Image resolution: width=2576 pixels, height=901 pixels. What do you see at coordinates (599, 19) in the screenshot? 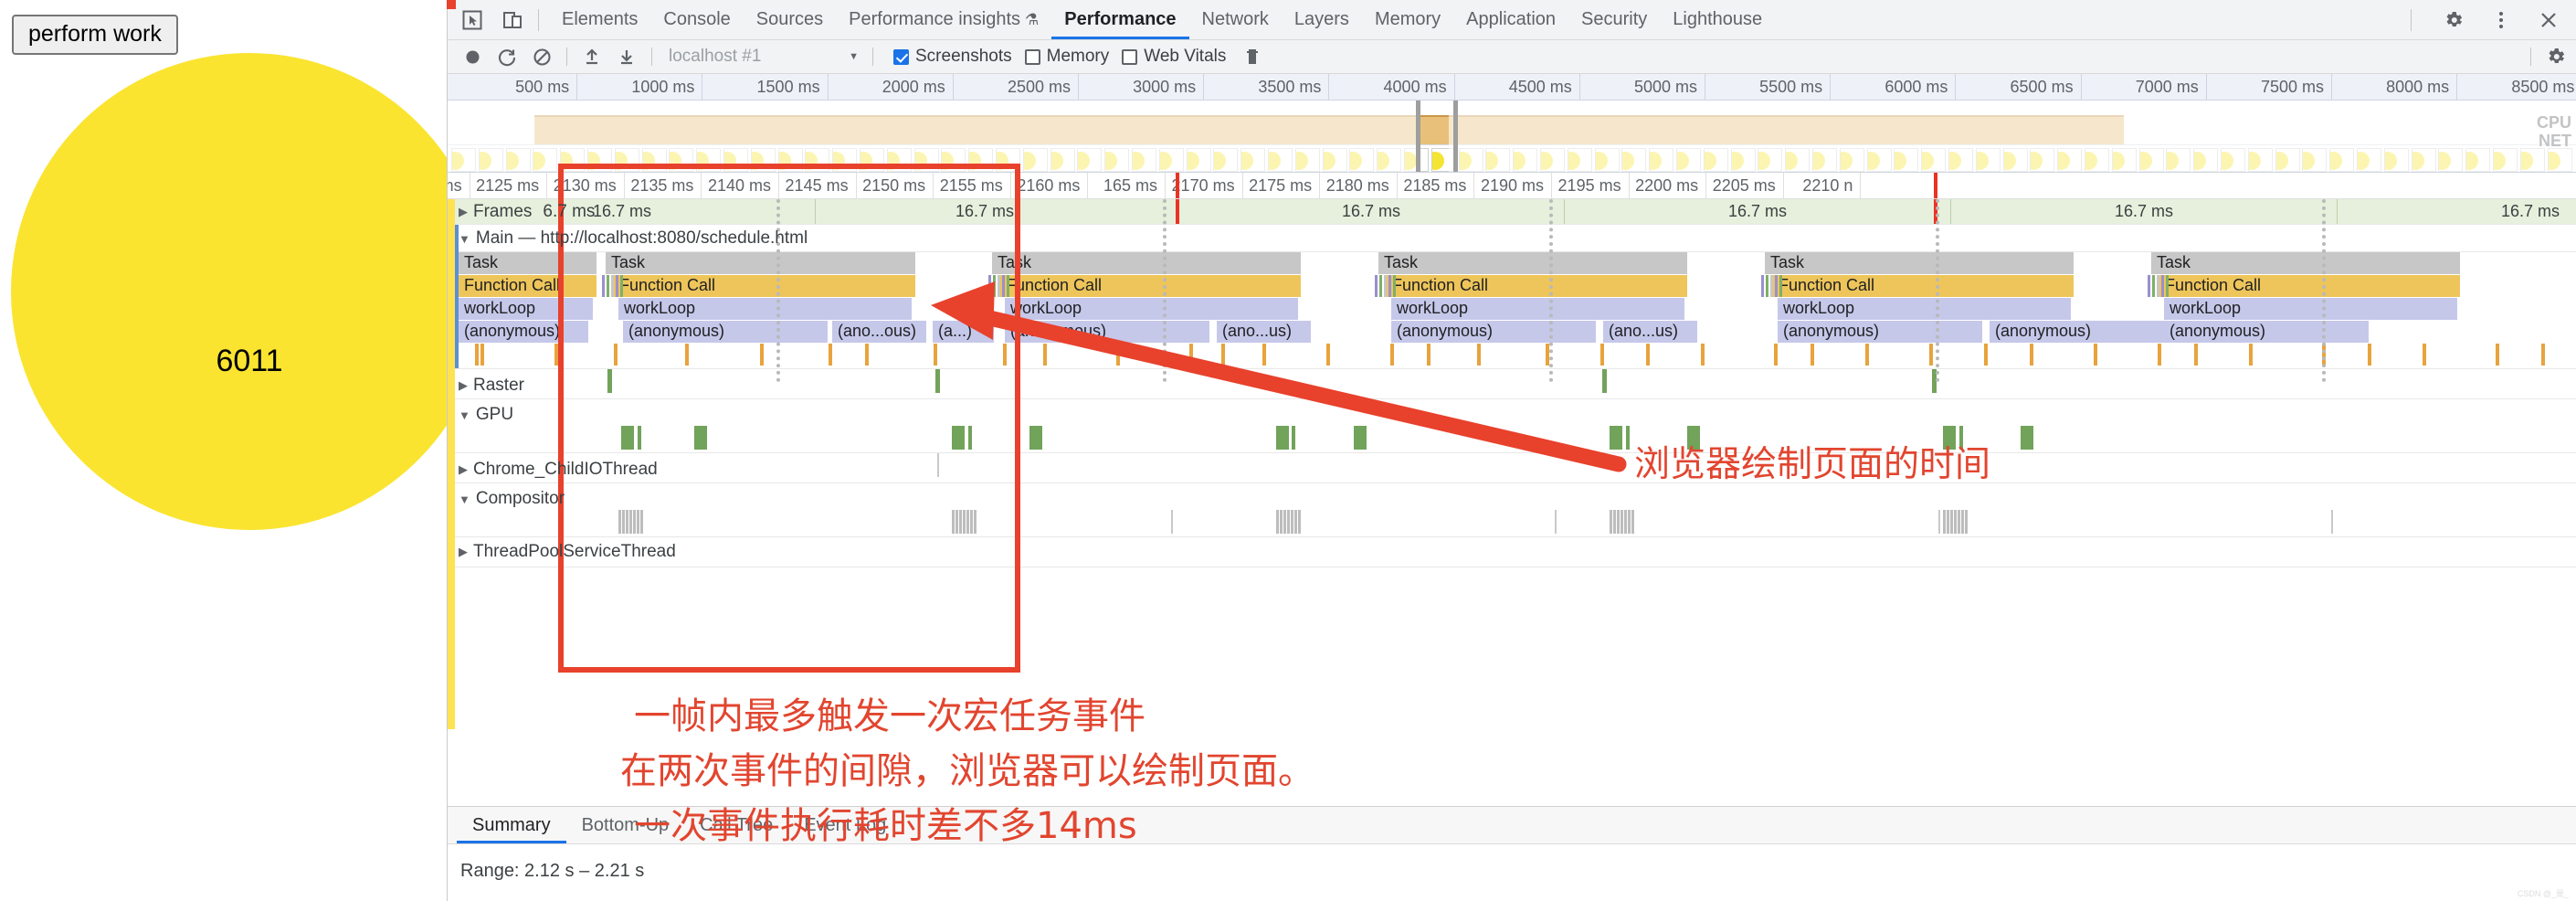
I see `tab-elements: Elements` at bounding box center [599, 19].